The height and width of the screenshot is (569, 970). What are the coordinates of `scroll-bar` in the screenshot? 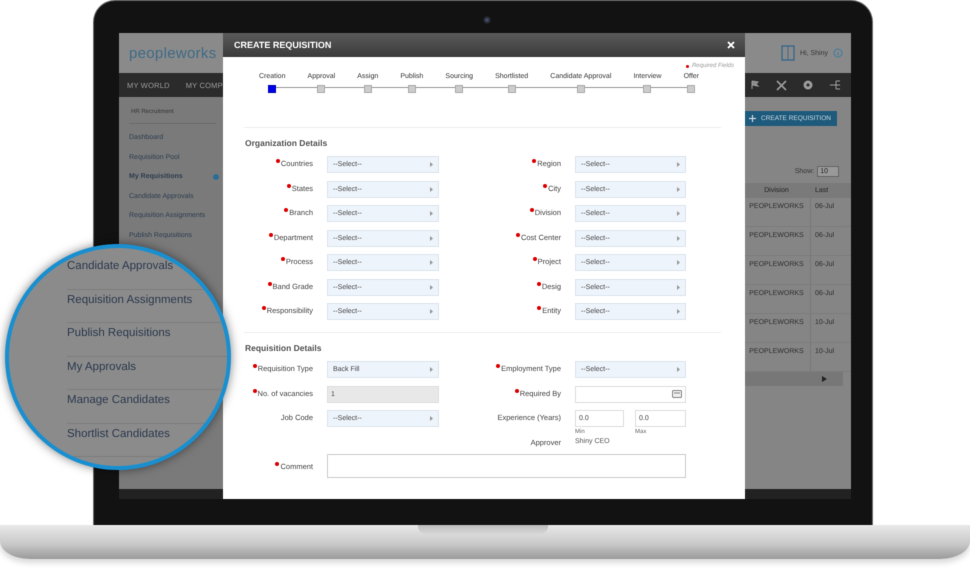 It's located at (793, 379).